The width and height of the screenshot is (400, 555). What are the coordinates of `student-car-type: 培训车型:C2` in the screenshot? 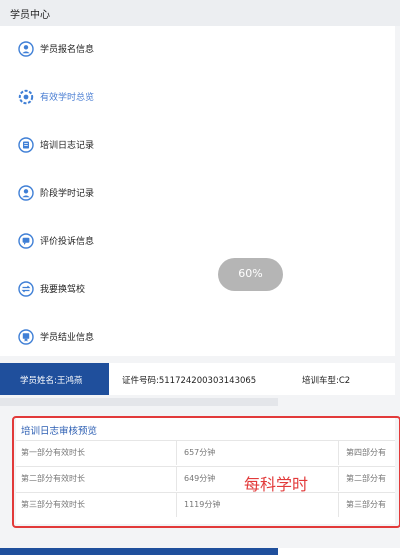 It's located at (326, 381).